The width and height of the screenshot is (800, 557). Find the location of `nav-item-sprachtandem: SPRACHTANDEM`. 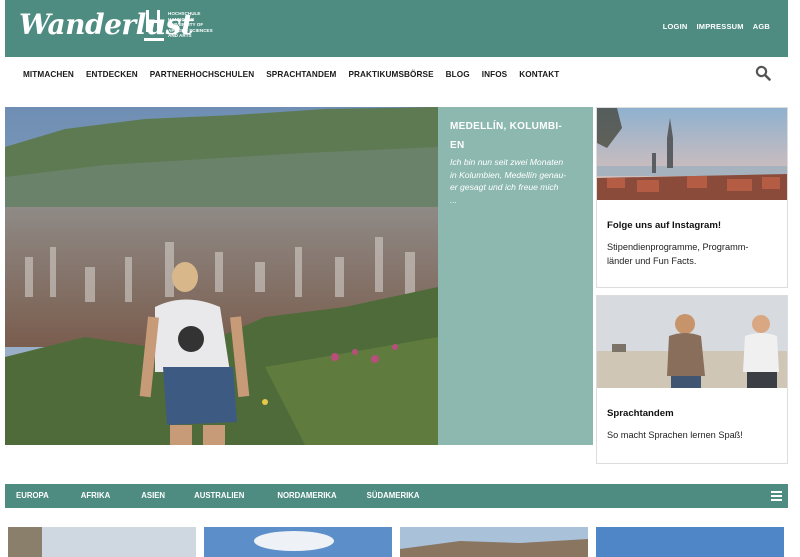

nav-item-sprachtandem: SPRACHTANDEM is located at coordinates (301, 74).